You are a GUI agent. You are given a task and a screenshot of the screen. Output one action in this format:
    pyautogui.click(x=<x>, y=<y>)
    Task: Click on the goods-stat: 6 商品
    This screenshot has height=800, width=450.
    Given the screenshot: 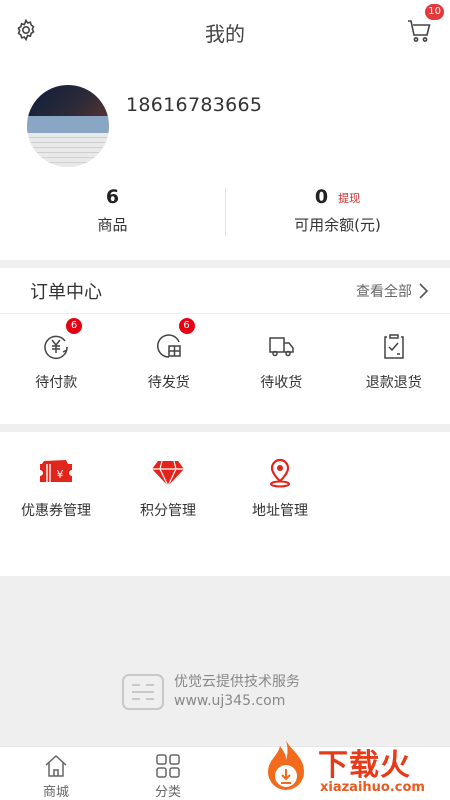 What is the action you would take?
    pyautogui.click(x=112, y=218)
    